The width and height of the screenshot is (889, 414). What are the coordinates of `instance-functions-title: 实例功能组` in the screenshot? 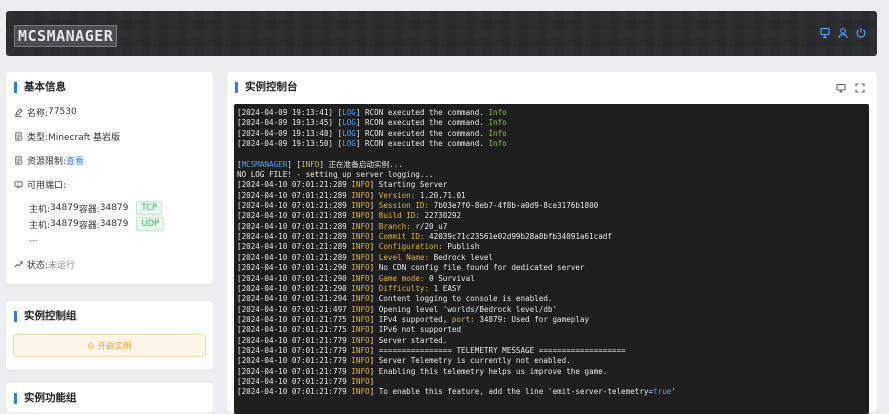 It's located at (45, 398).